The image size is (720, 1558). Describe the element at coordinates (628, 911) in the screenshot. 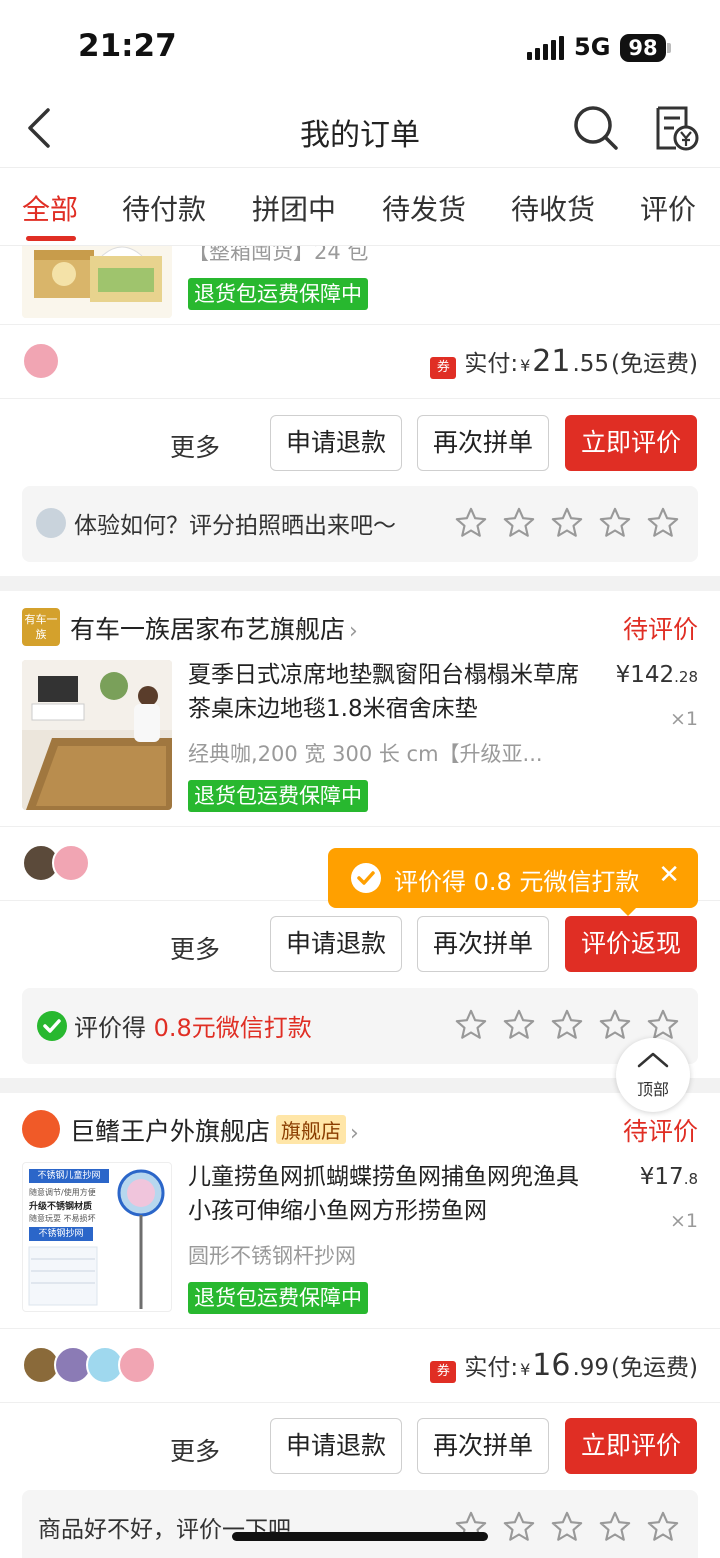

I see `tooltip-arrow` at that location.